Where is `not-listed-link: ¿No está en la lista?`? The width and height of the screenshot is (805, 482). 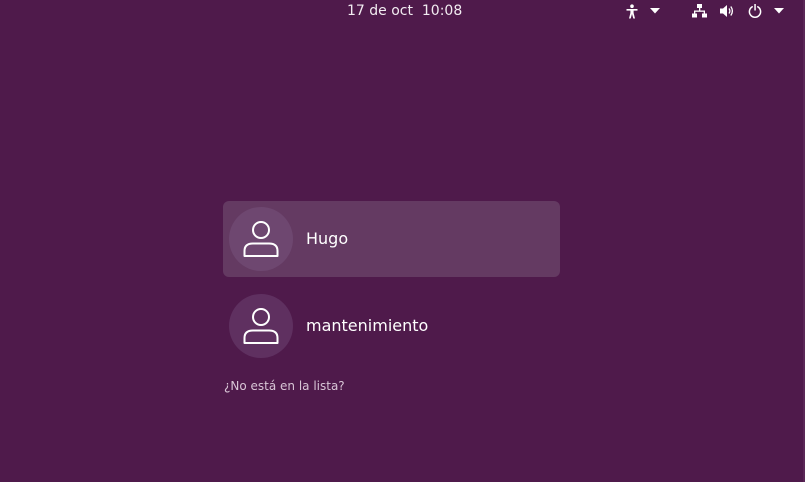 not-listed-link: ¿No está en la lista? is located at coordinates (284, 386).